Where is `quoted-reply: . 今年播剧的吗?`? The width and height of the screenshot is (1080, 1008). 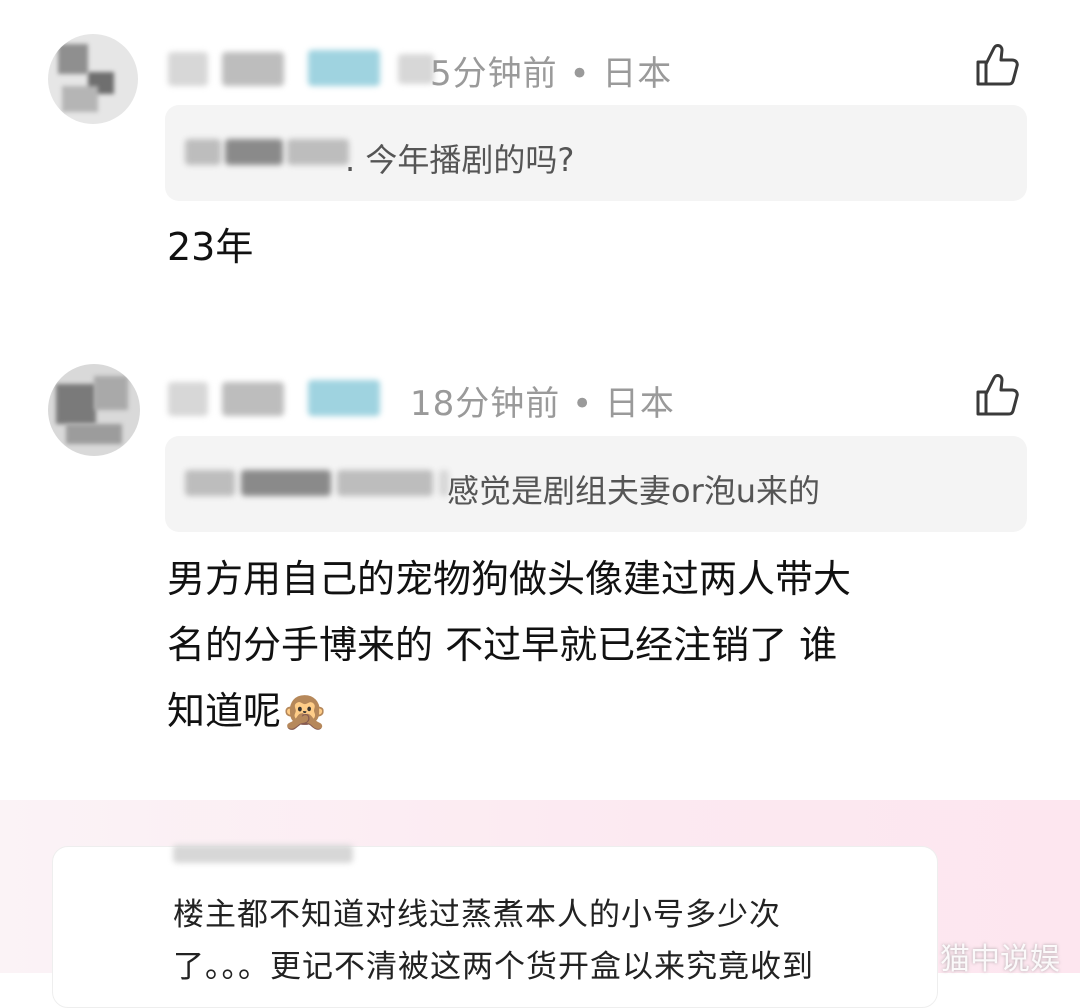 quoted-reply: . 今年播剧的吗? is located at coordinates (596, 153).